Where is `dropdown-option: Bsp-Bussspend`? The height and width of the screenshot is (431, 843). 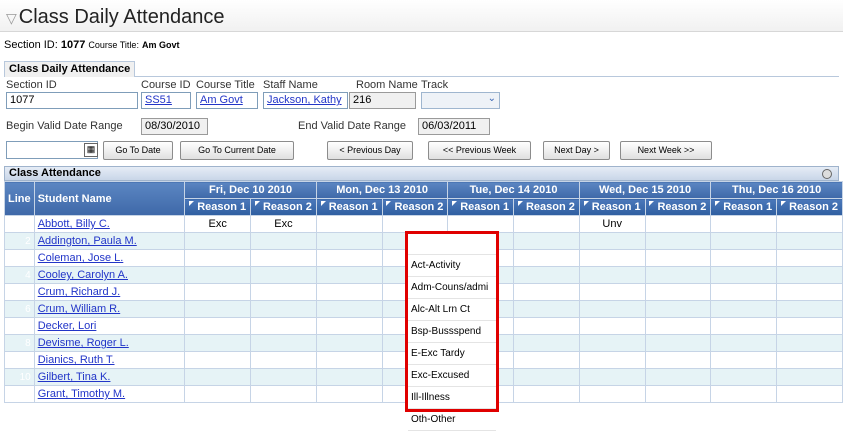
dropdown-option: Bsp-Bussspend is located at coordinates (452, 332).